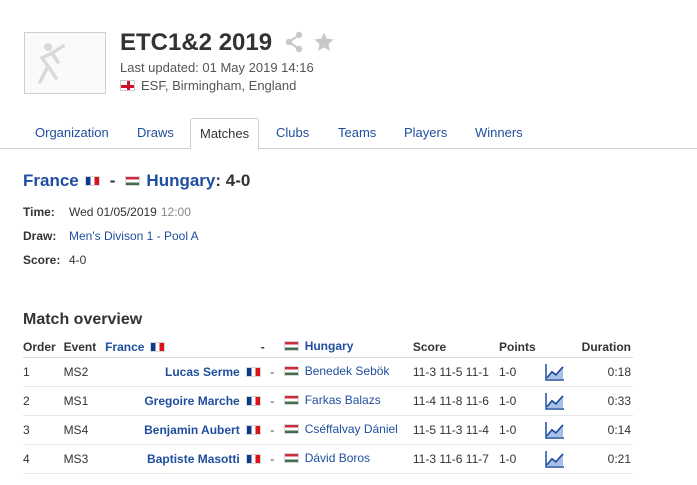 The image size is (697, 485). What do you see at coordinates (337, 458) in the screenshot?
I see `away-player-link: Dávid Boros` at bounding box center [337, 458].